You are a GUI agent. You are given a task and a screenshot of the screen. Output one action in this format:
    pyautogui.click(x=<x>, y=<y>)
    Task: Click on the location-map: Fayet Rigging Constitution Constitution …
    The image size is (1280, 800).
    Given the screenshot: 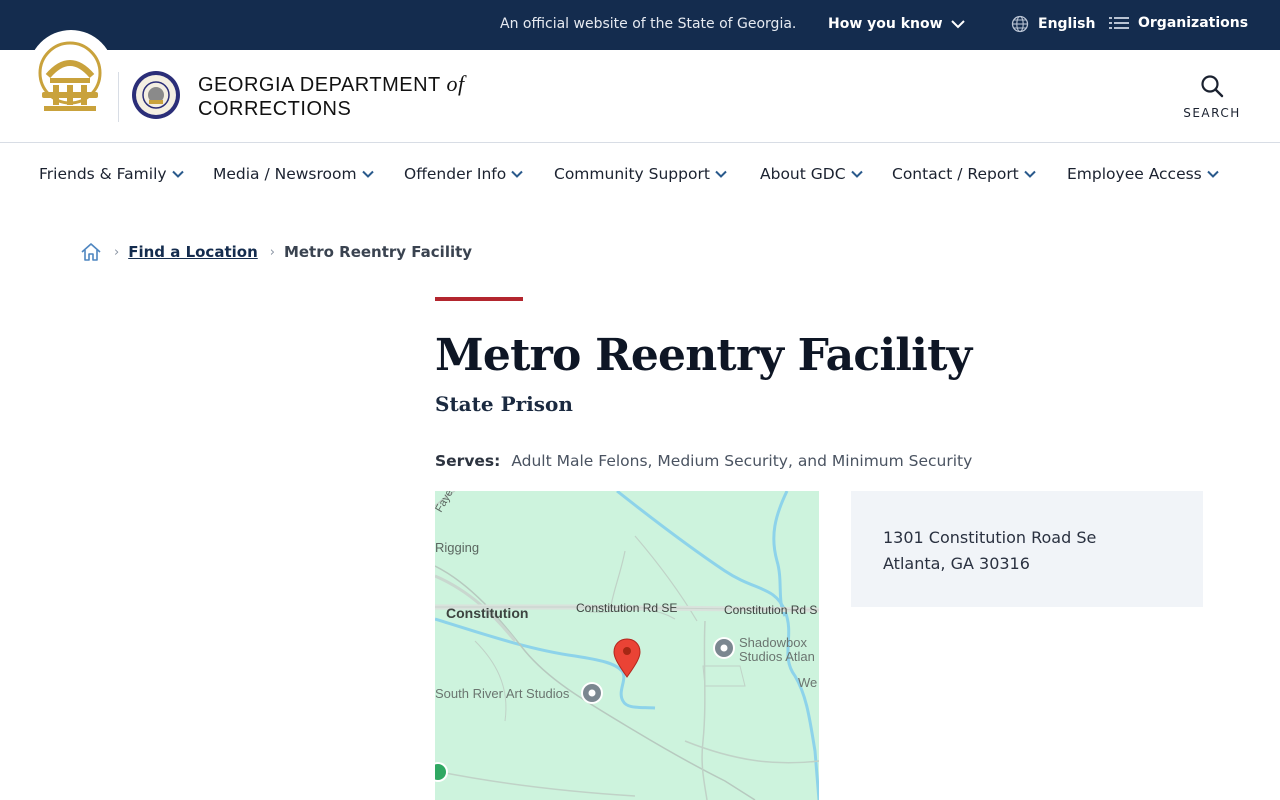 What is the action you would take?
    pyautogui.click(x=627, y=645)
    